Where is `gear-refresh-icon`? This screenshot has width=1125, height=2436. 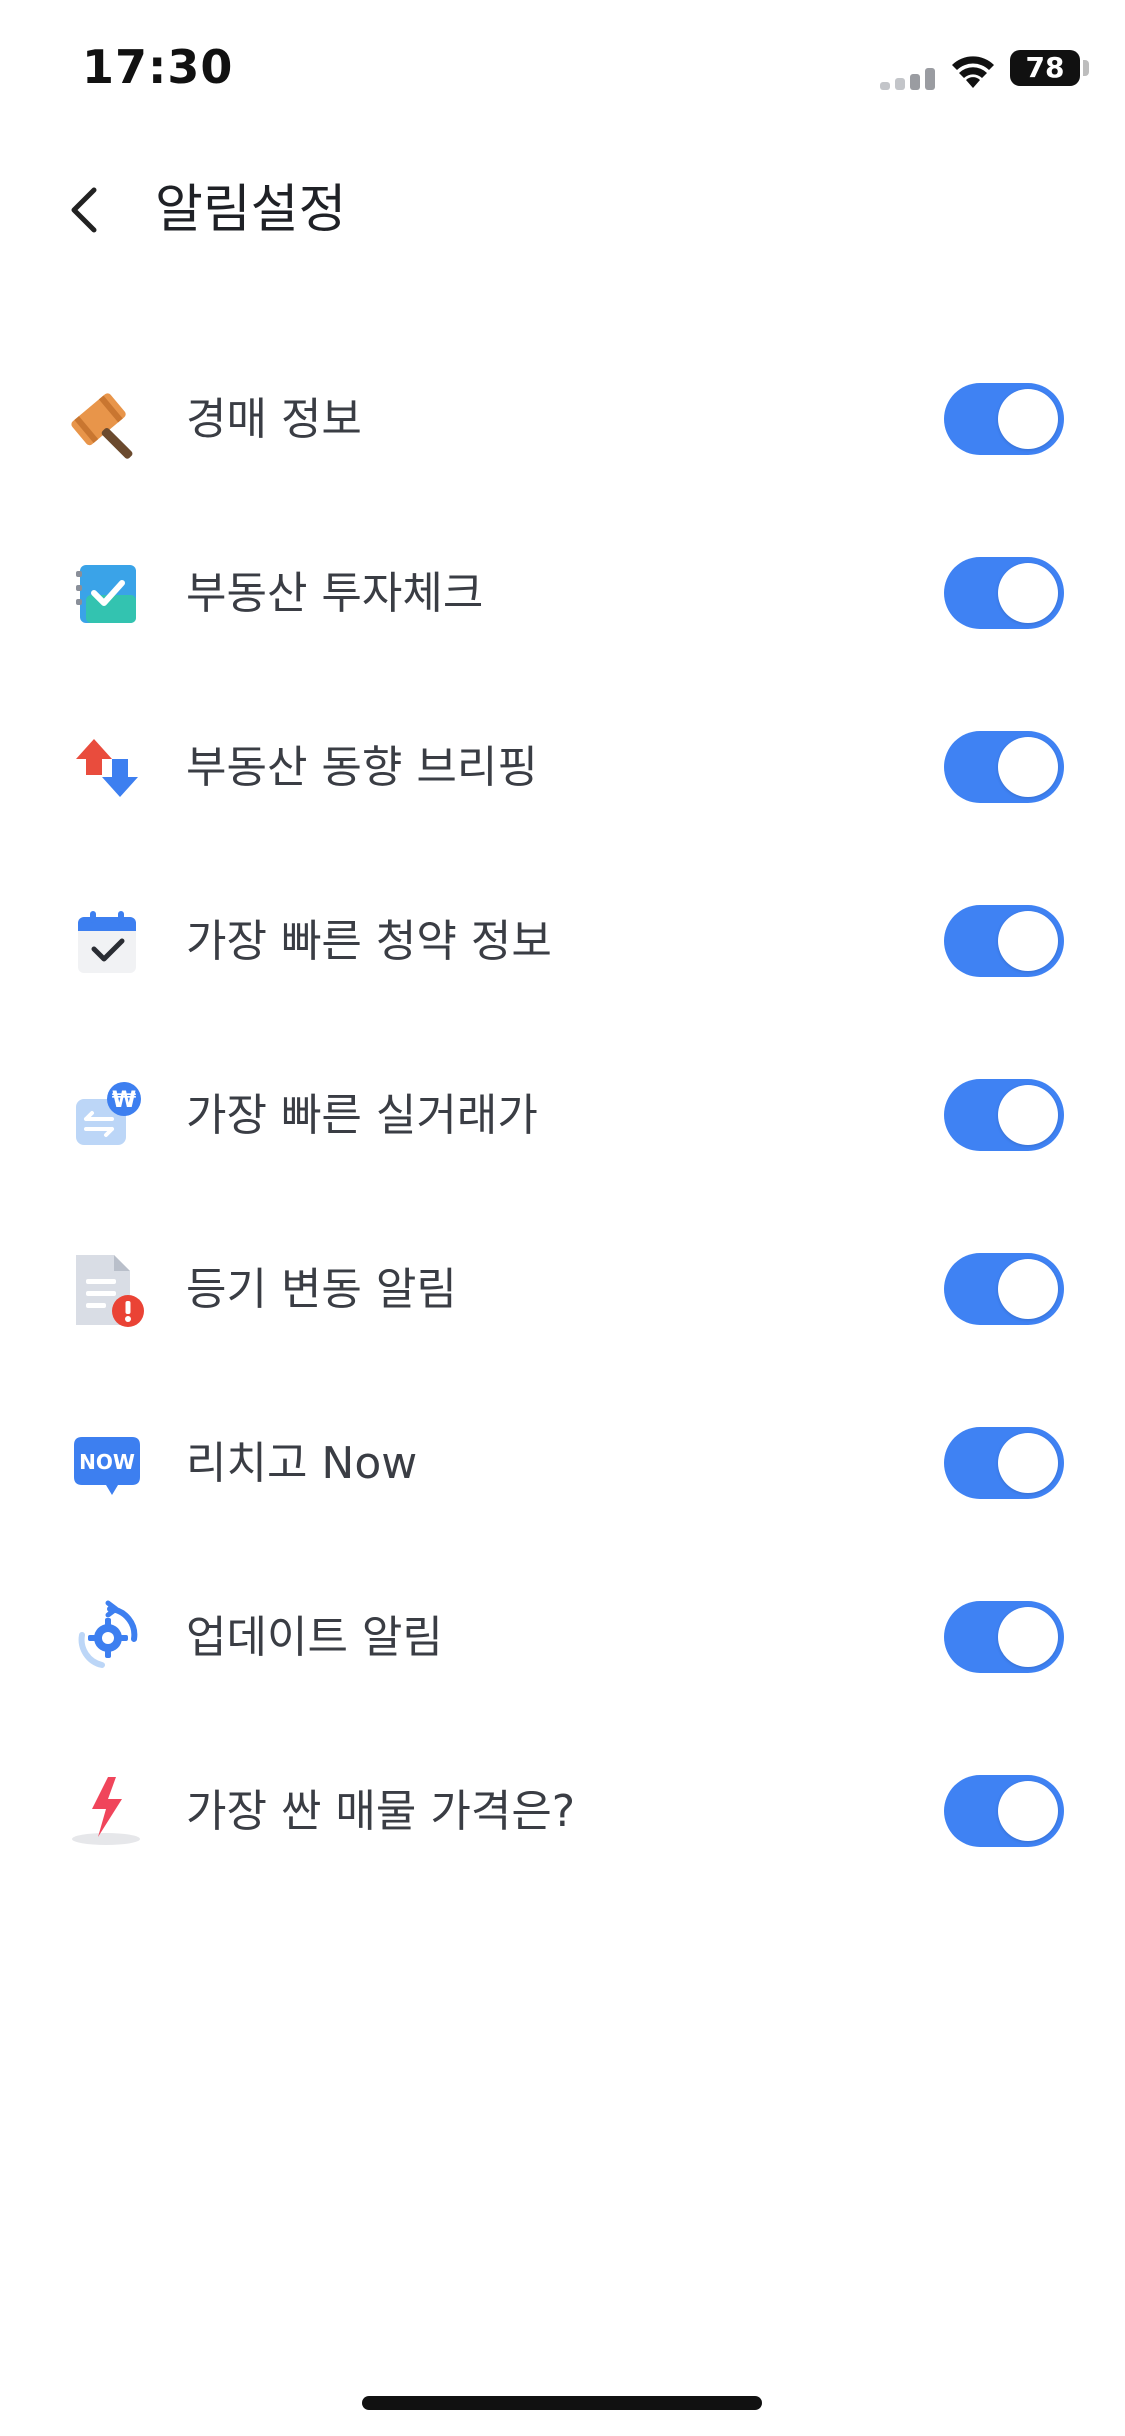
gear-refresh-icon is located at coordinates (108, 1634).